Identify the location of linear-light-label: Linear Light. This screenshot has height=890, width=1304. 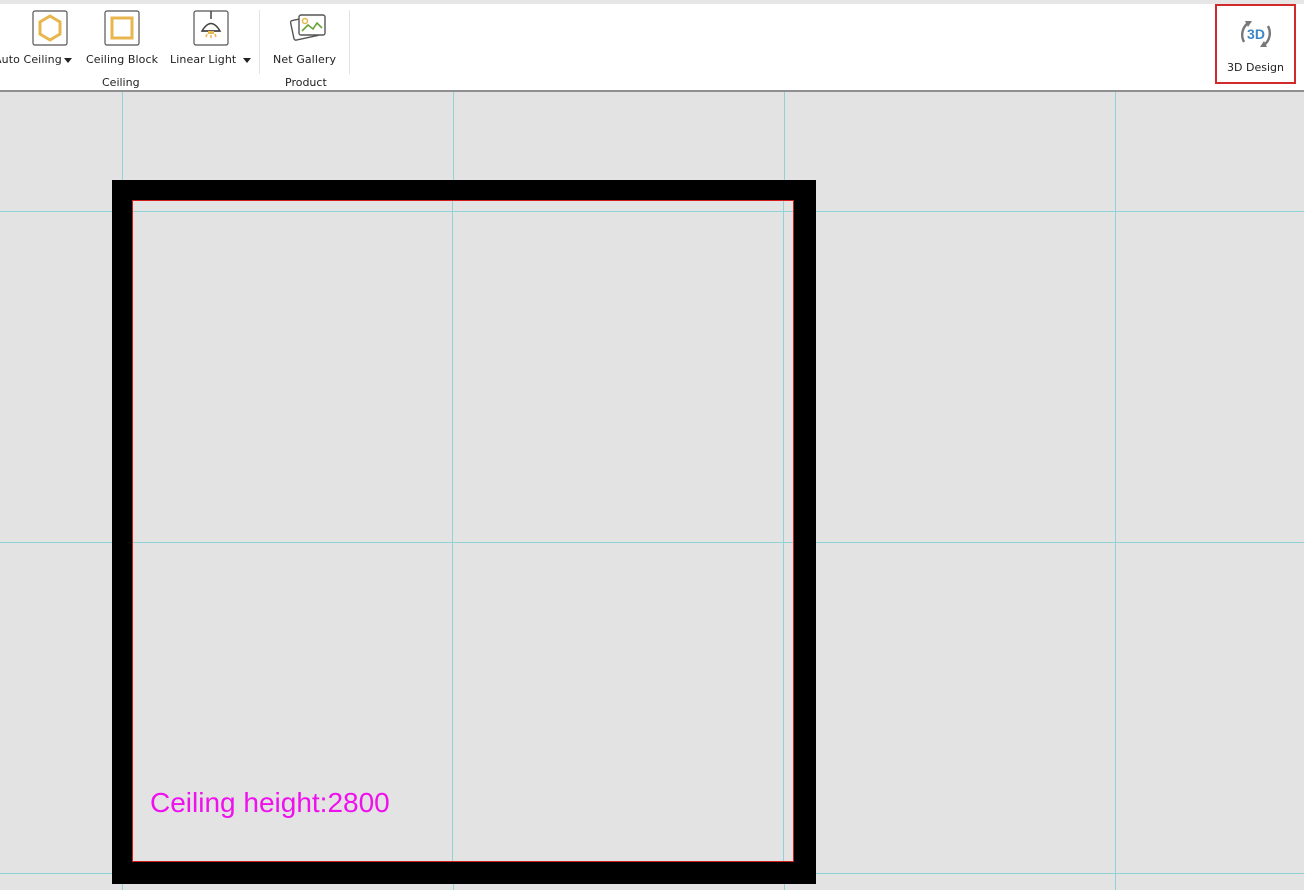
(203, 59).